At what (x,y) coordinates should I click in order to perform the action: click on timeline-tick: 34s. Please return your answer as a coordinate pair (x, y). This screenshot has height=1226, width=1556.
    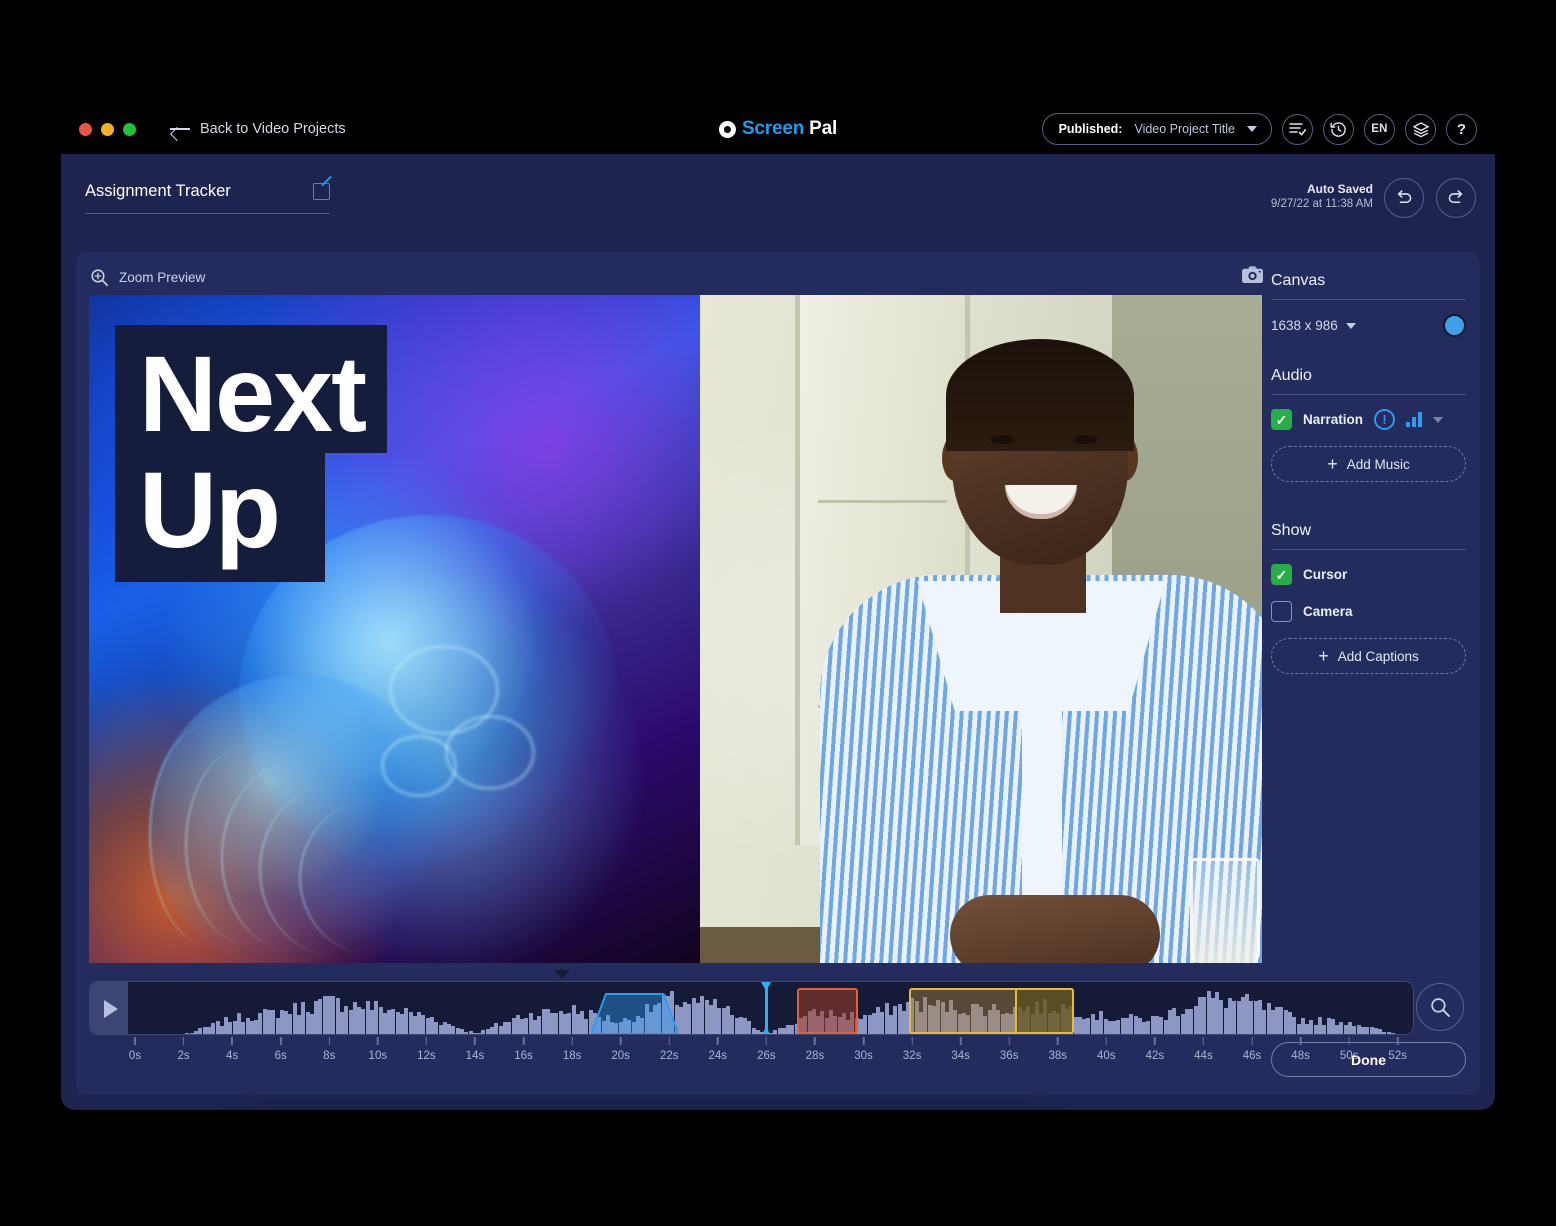
    Looking at the image, I should click on (960, 1049).